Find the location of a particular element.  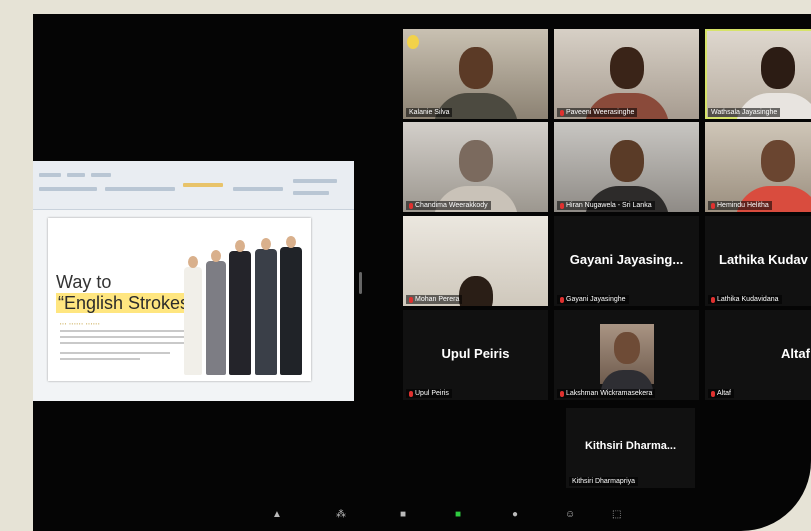

participant-name-tag: Lakshman Wickramasekera is located at coordinates (606, 393).